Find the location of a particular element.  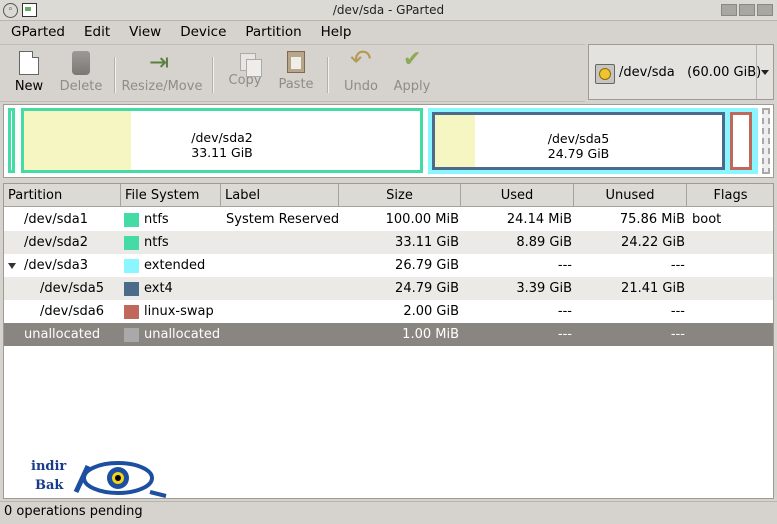

eye-logo-icon is located at coordinates (120, 479).